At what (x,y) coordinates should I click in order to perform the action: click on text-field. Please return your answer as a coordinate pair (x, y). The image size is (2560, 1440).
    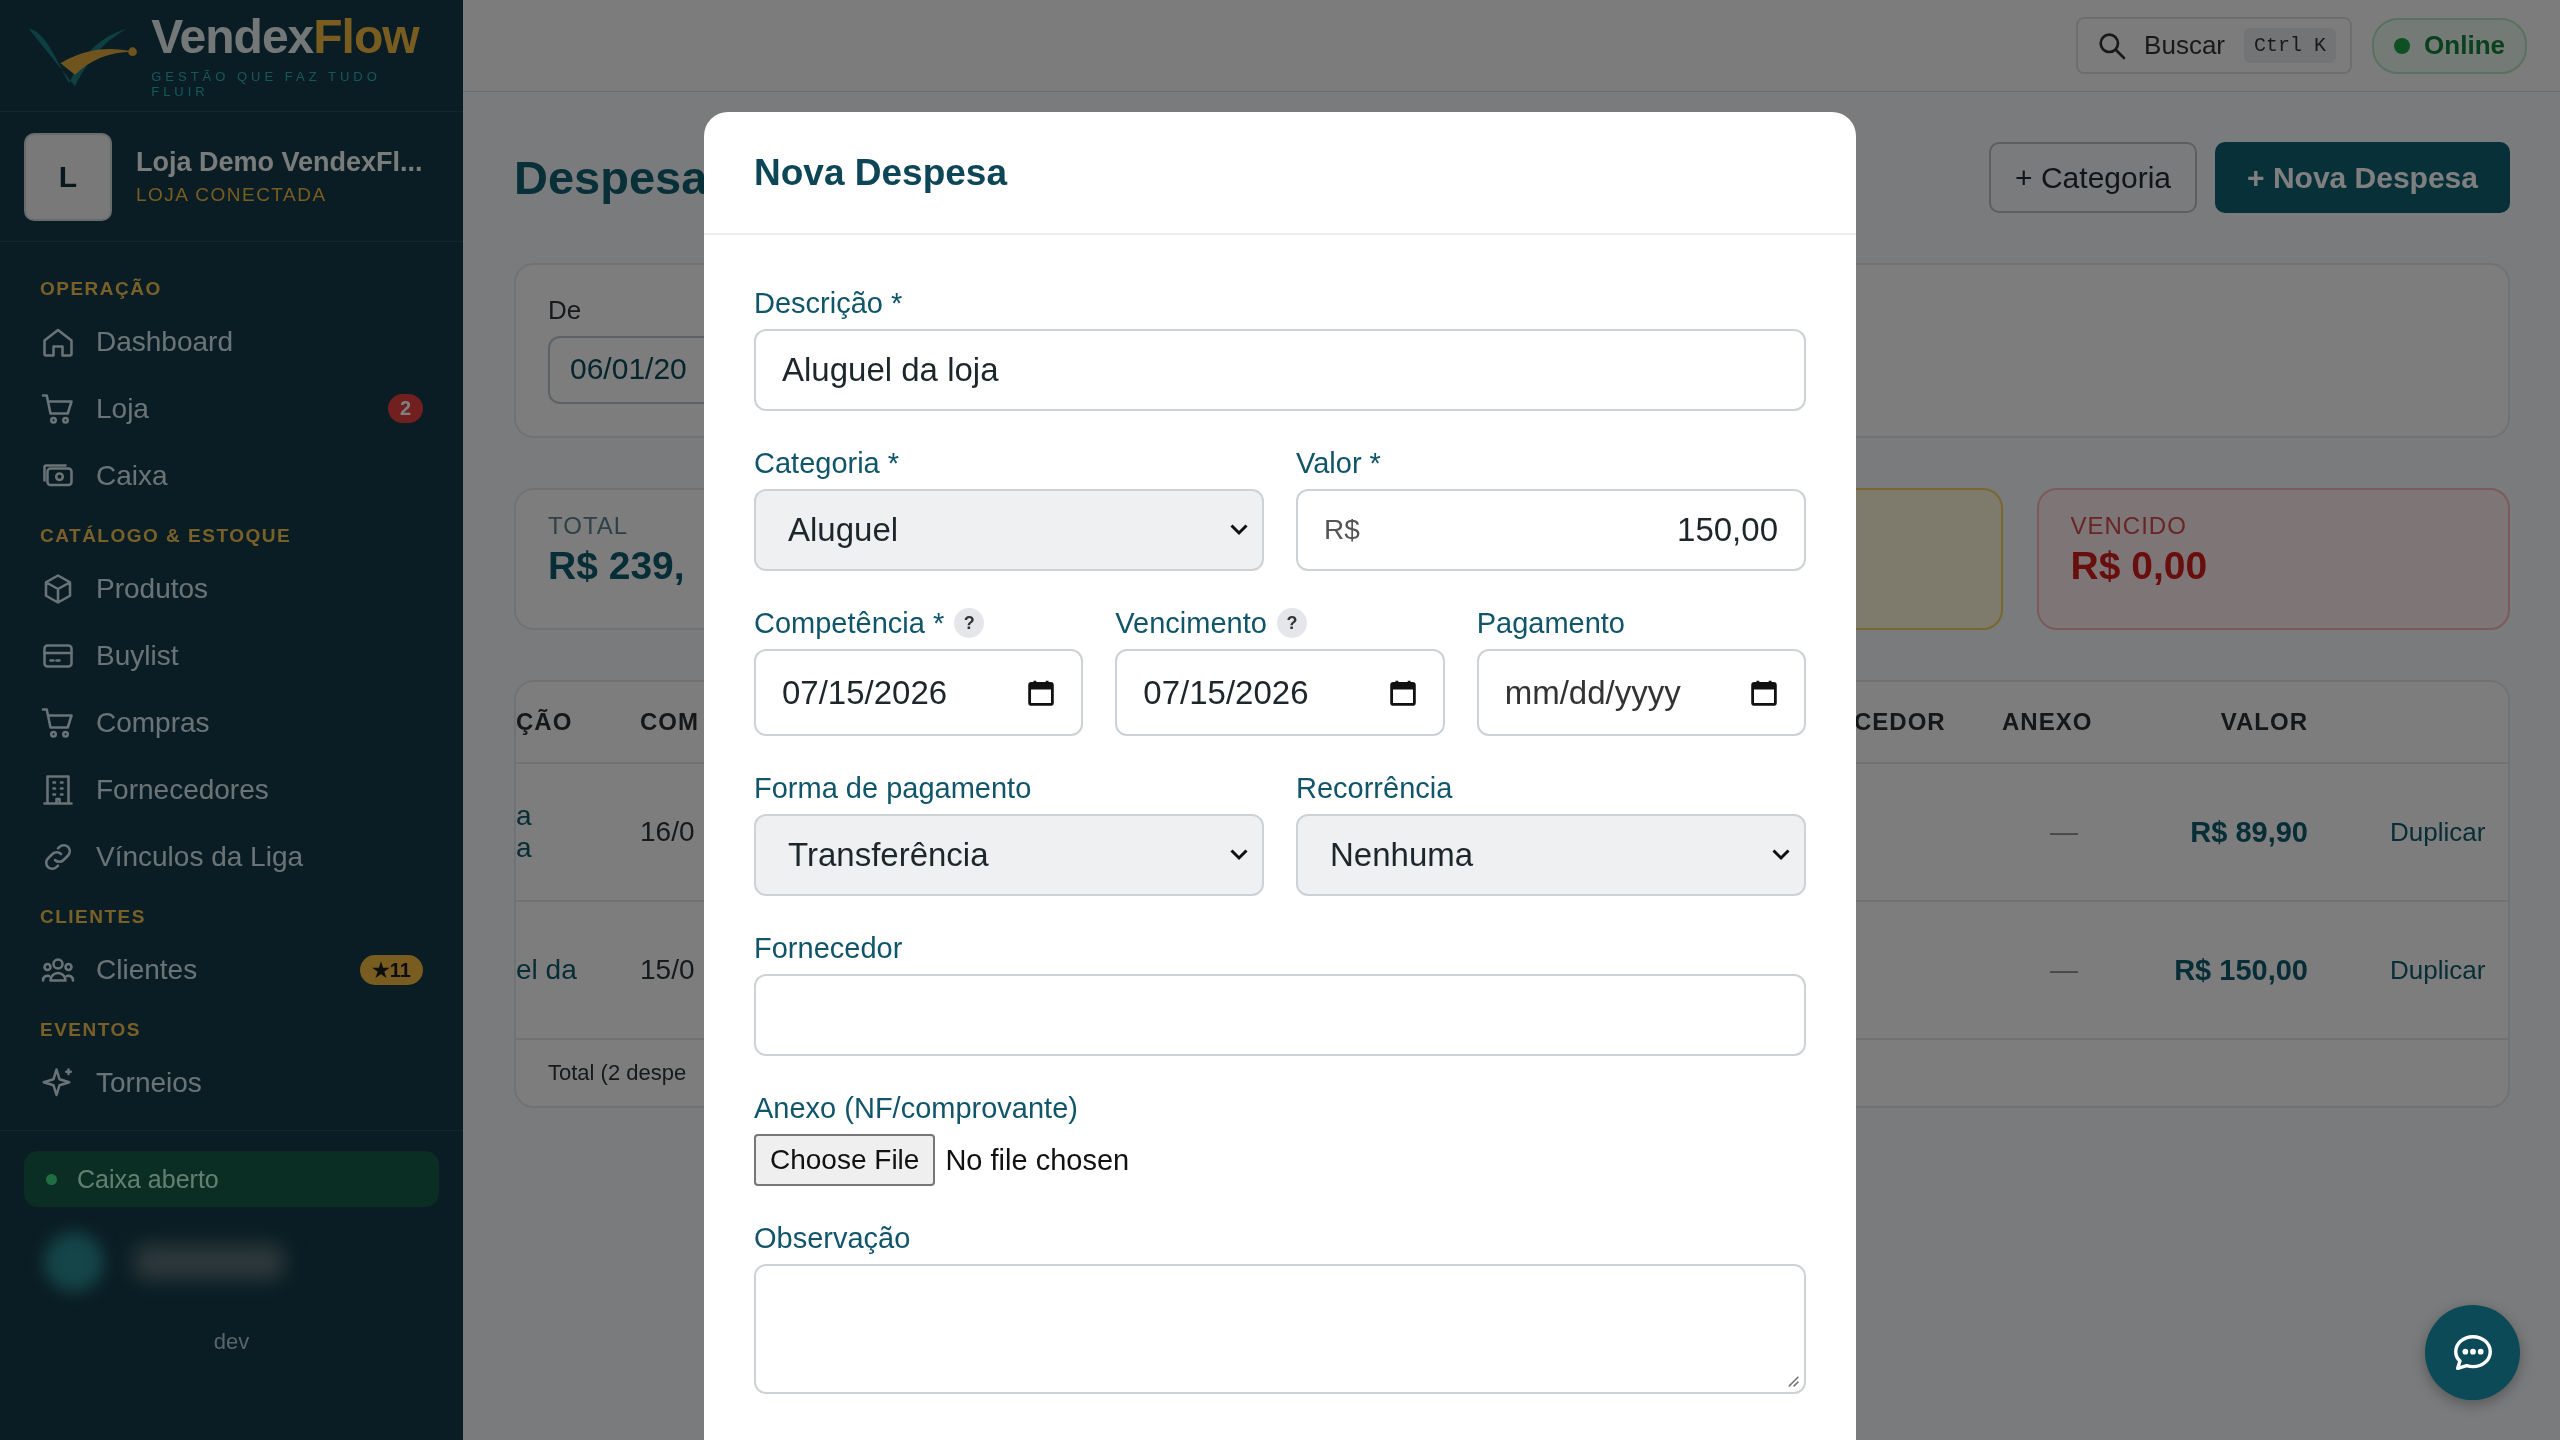
    Looking at the image, I should click on (1280, 1015).